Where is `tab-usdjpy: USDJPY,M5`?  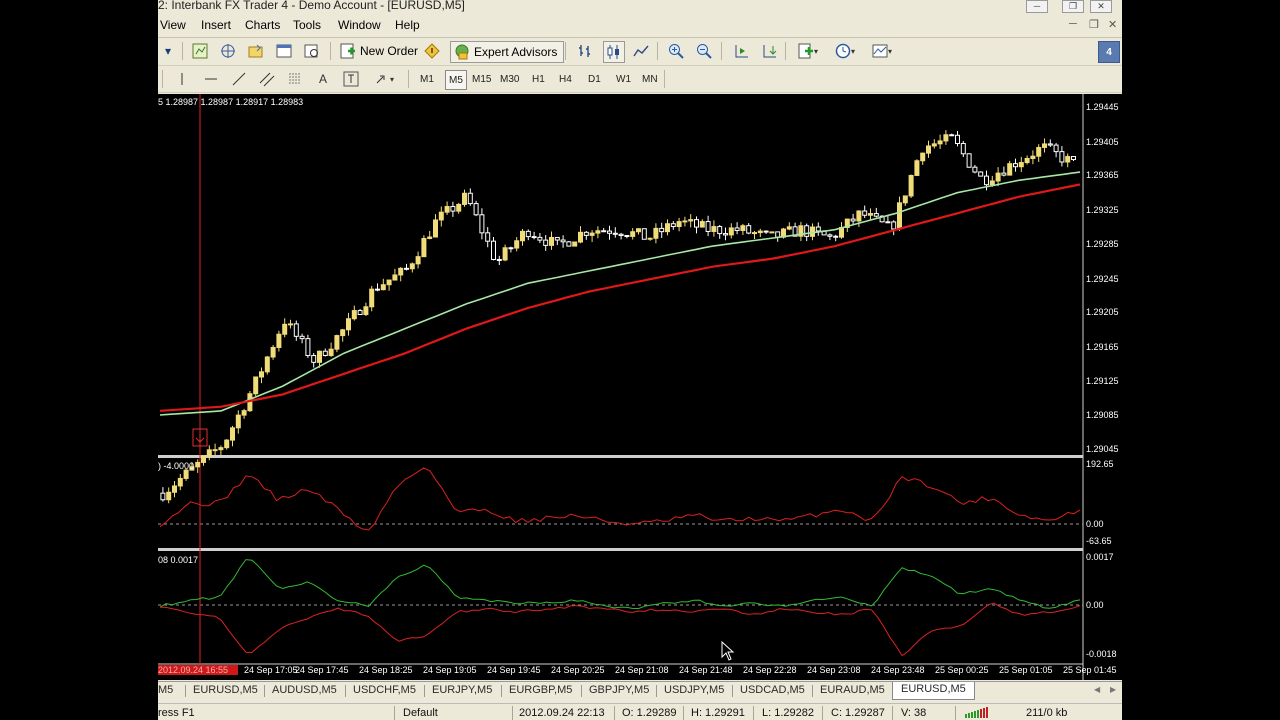
tab-usdjpy: USDJPY,M5 is located at coordinates (694, 690).